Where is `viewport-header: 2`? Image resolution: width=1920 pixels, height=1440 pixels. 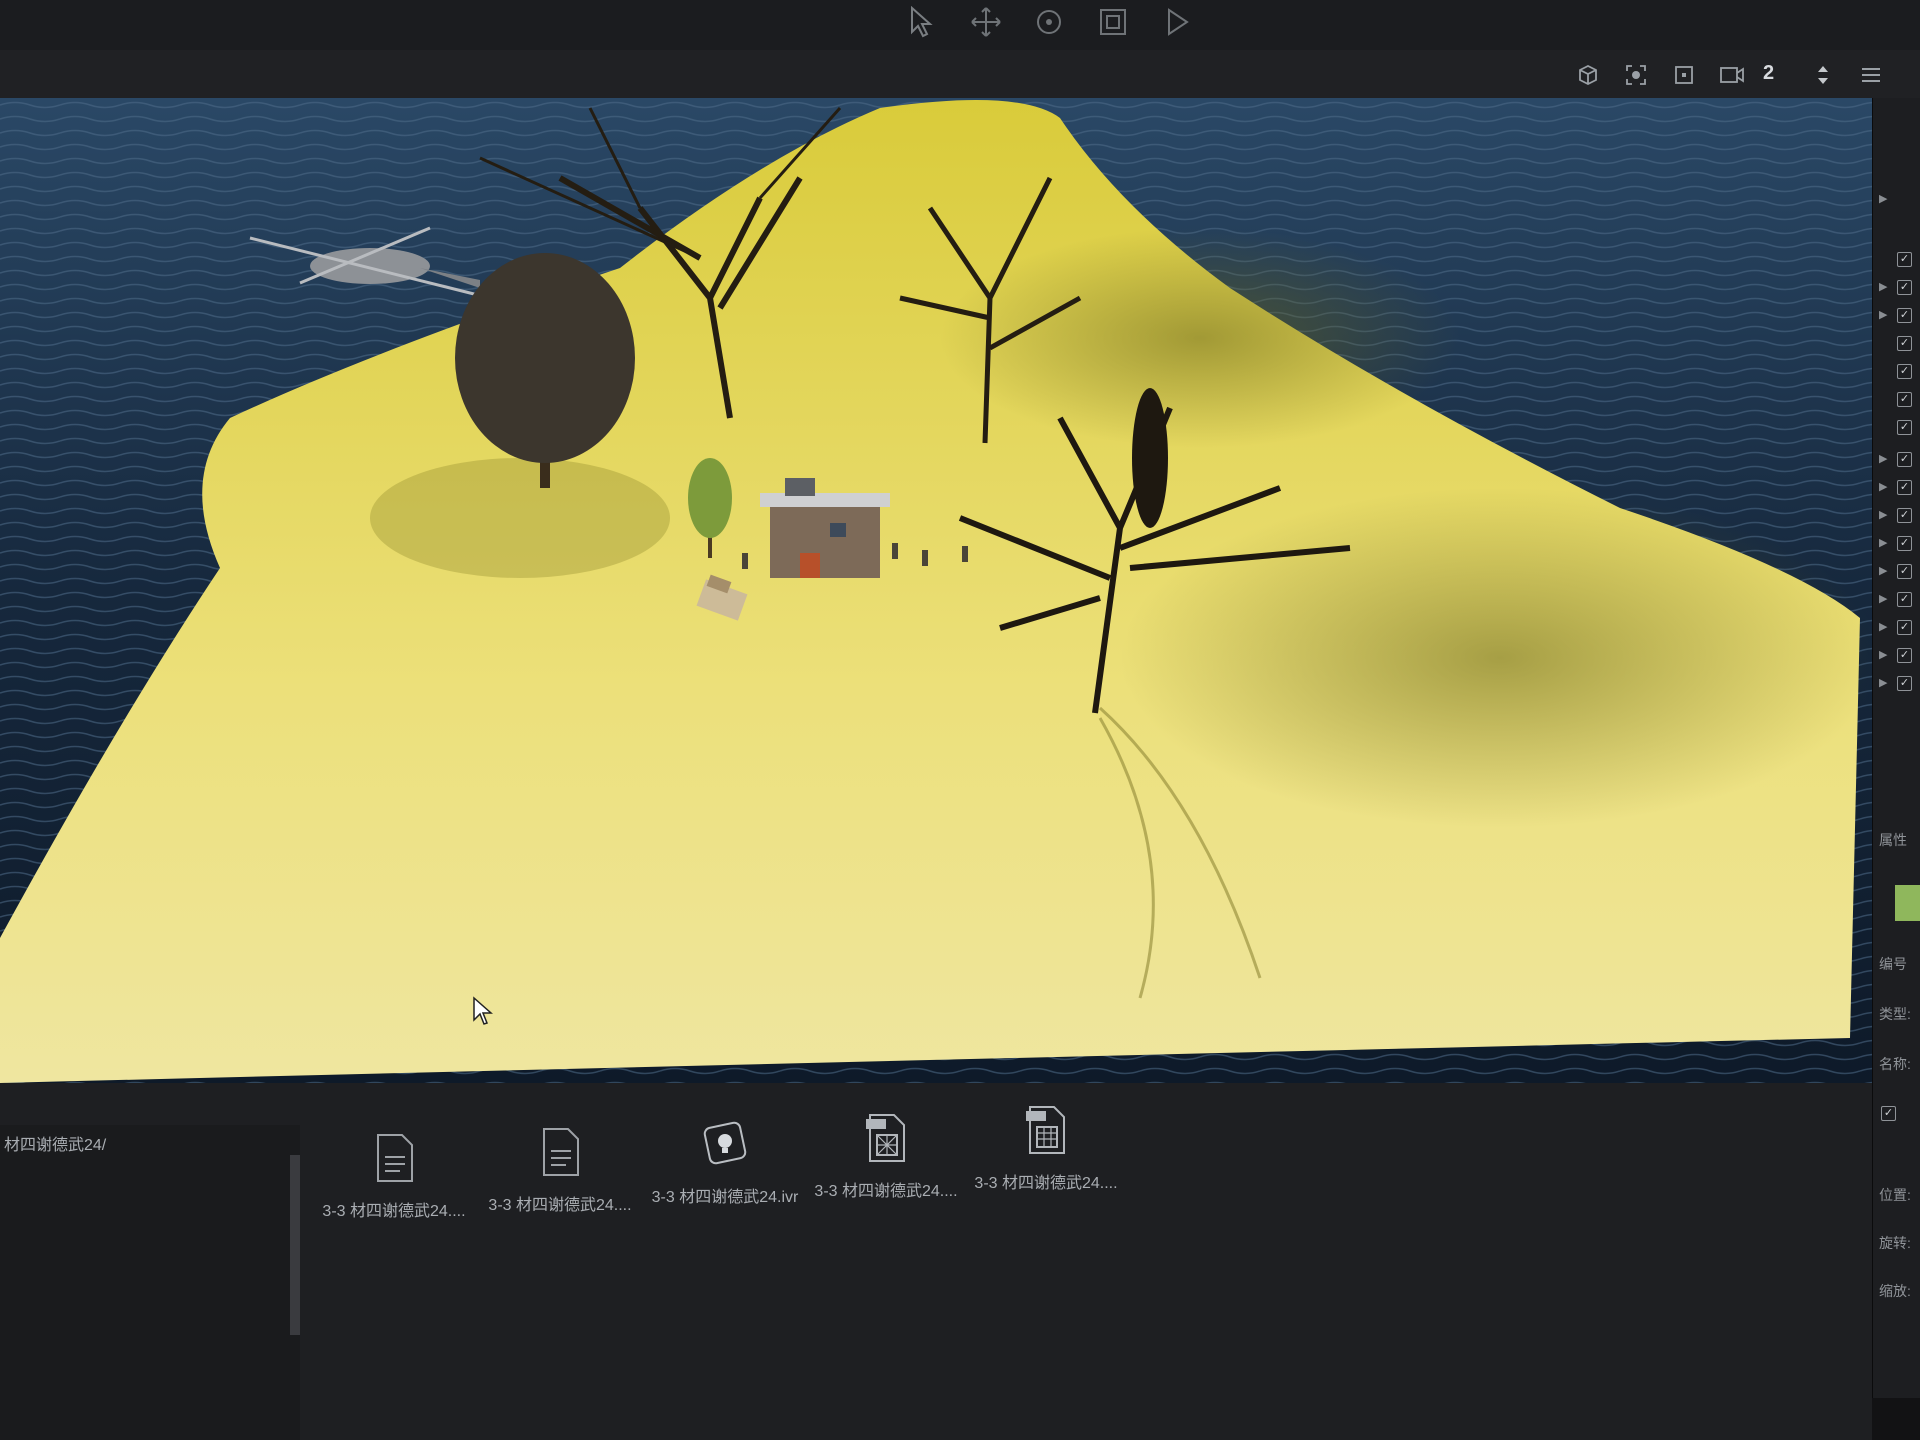
viewport-header: 2 is located at coordinates (960, 74).